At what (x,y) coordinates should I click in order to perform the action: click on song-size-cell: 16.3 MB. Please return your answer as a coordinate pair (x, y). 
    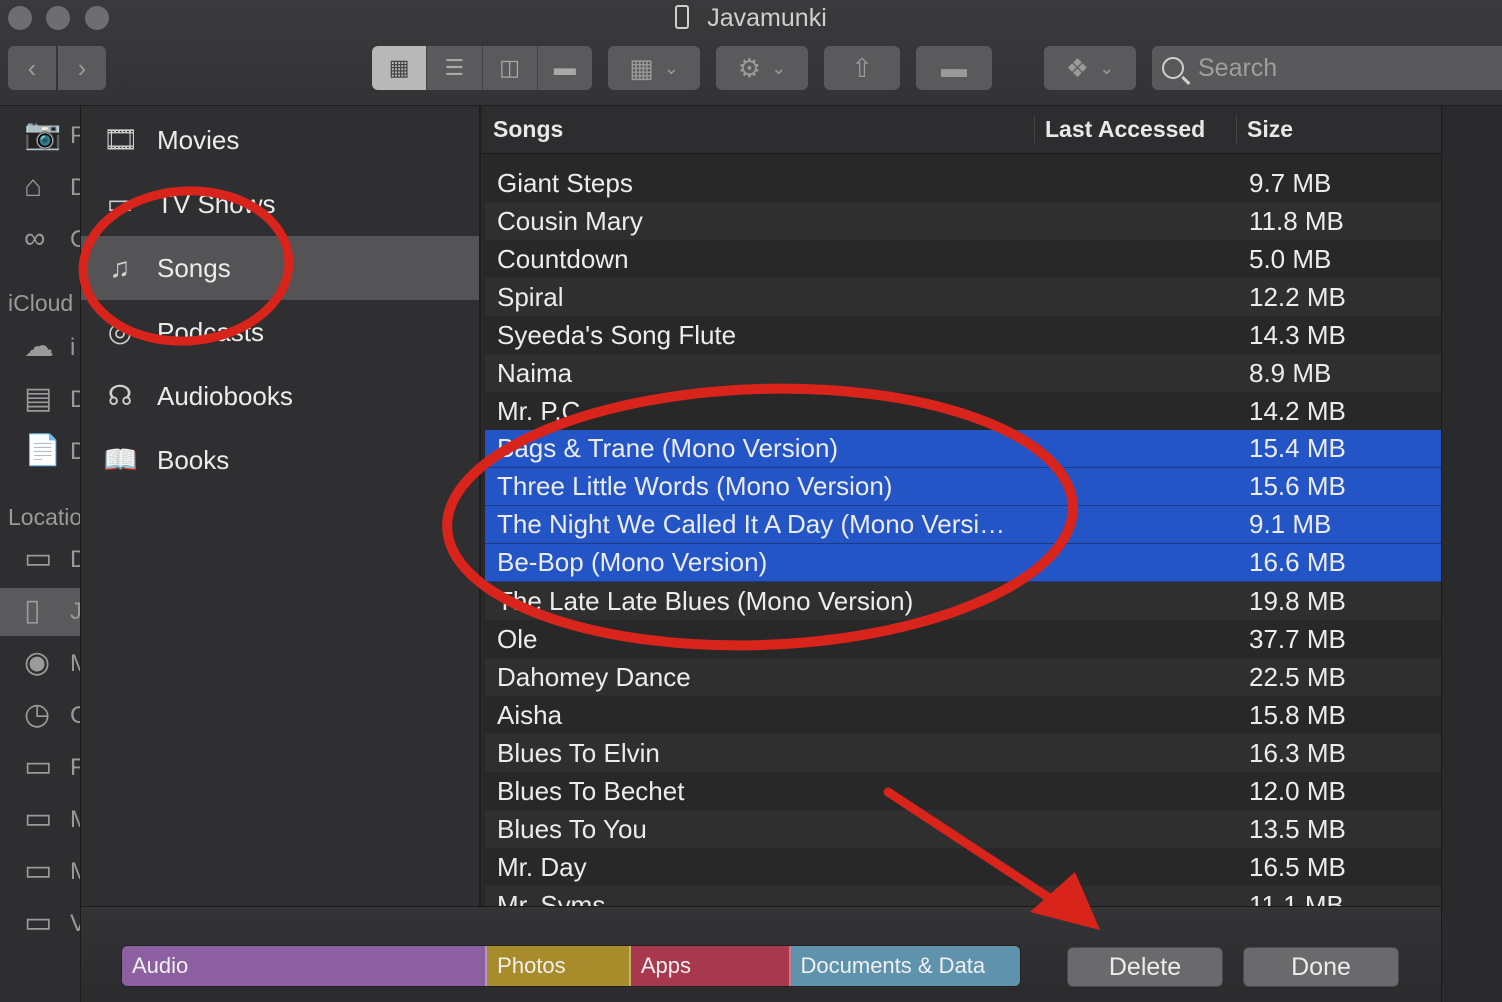
    Looking at the image, I should click on (1297, 752).